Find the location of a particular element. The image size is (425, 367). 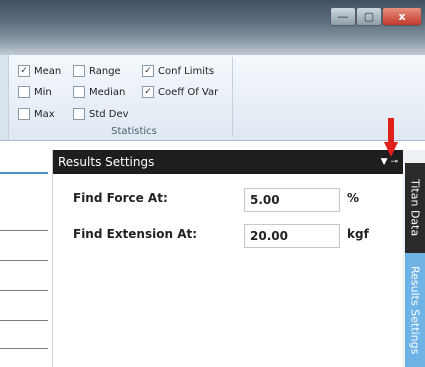

checkbox-mean: ✓ Mean is located at coordinates (39, 71).